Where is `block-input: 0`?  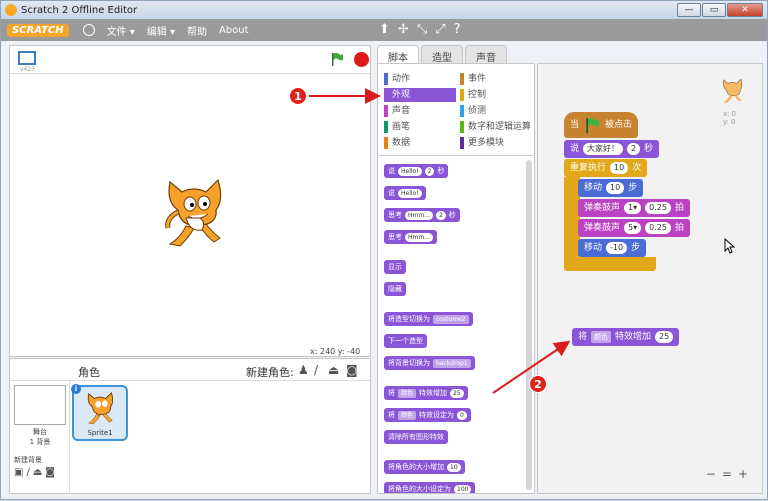
block-input: 0 is located at coordinates (462, 415).